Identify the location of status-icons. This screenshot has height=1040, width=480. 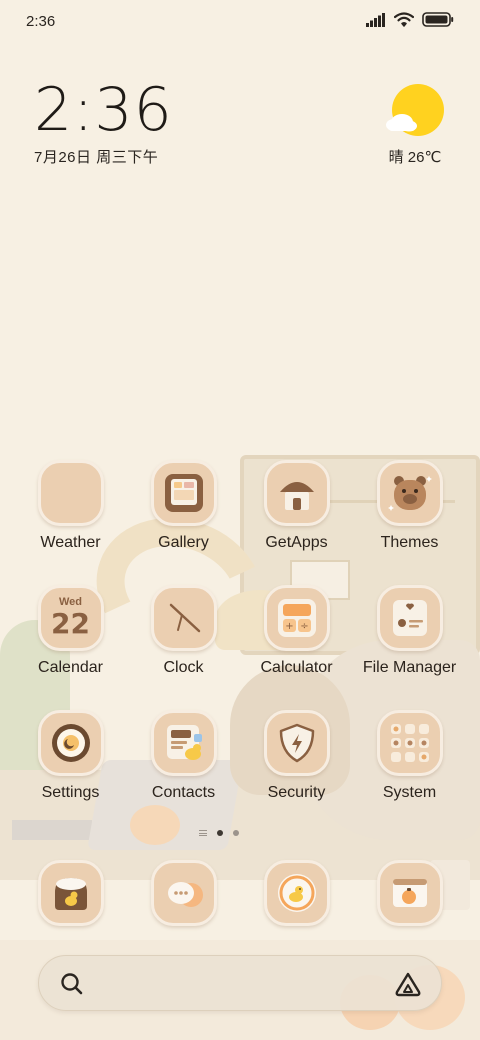
(410, 19).